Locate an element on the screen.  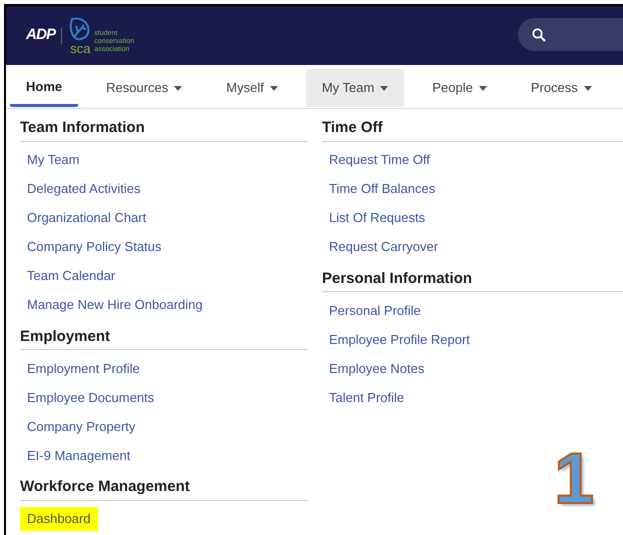
adp-logo: ADP is located at coordinates (41, 35).